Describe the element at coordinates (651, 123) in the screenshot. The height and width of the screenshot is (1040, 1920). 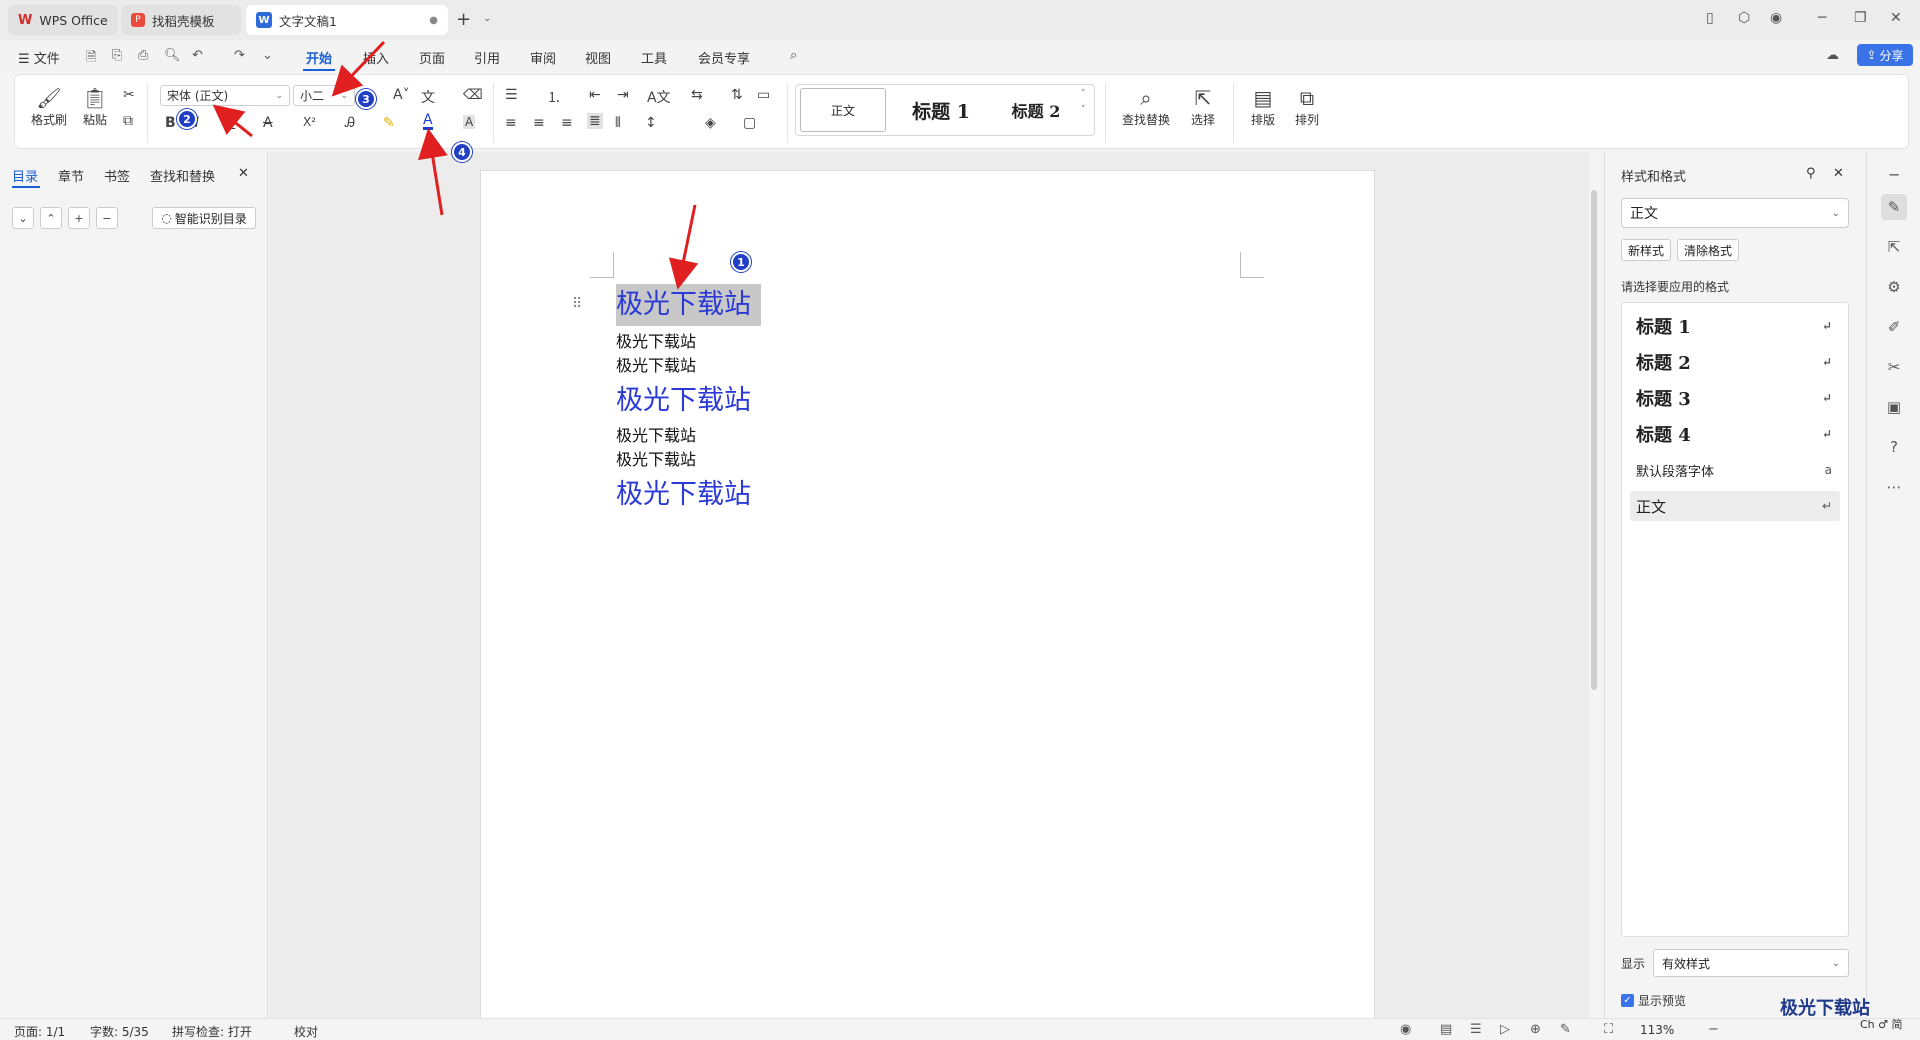
I see `line-spacing-icon: ↕` at that location.